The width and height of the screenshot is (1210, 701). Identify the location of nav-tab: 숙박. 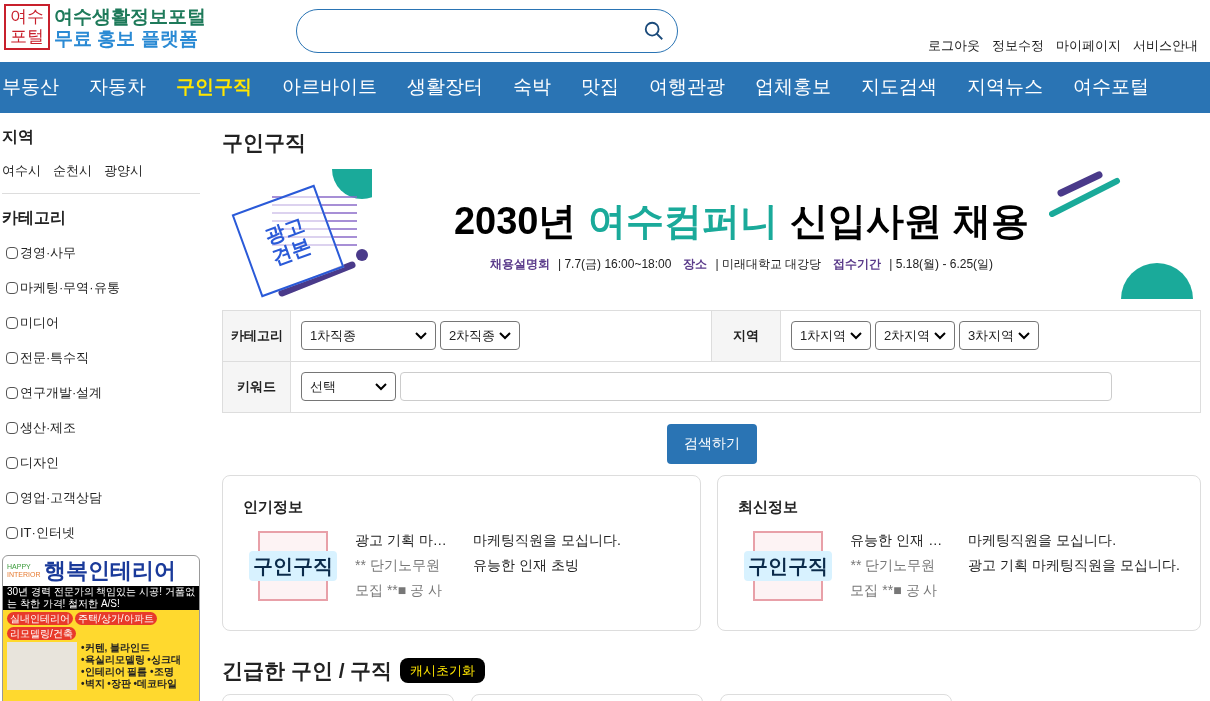
(532, 87).